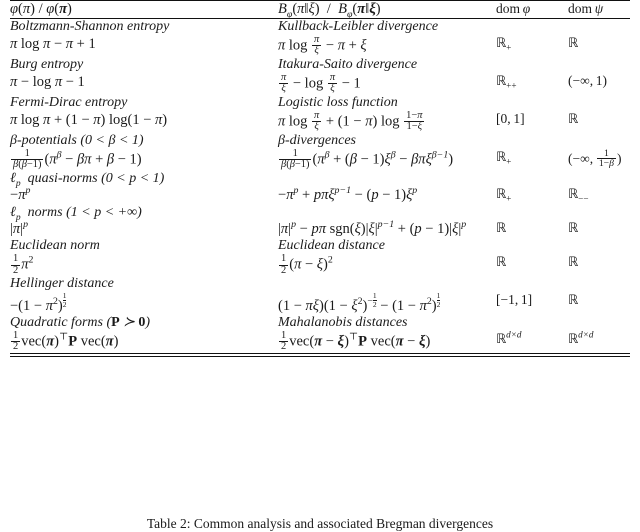  I want to click on divergence-formula: 1 β(β−1) (πβ + (β − 1)ξβ − βπξβ−1), so click(366, 159).